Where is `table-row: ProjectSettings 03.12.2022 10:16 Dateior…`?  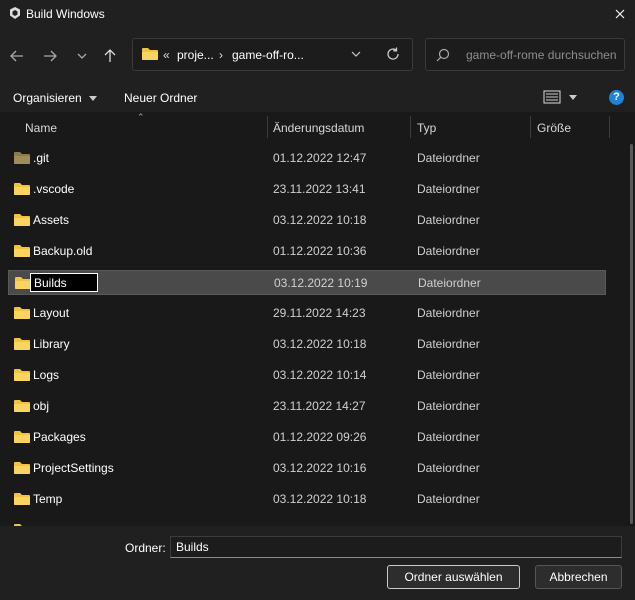
table-row: ProjectSettings 03.12.2022 10:16 Dateior… is located at coordinates (307, 468).